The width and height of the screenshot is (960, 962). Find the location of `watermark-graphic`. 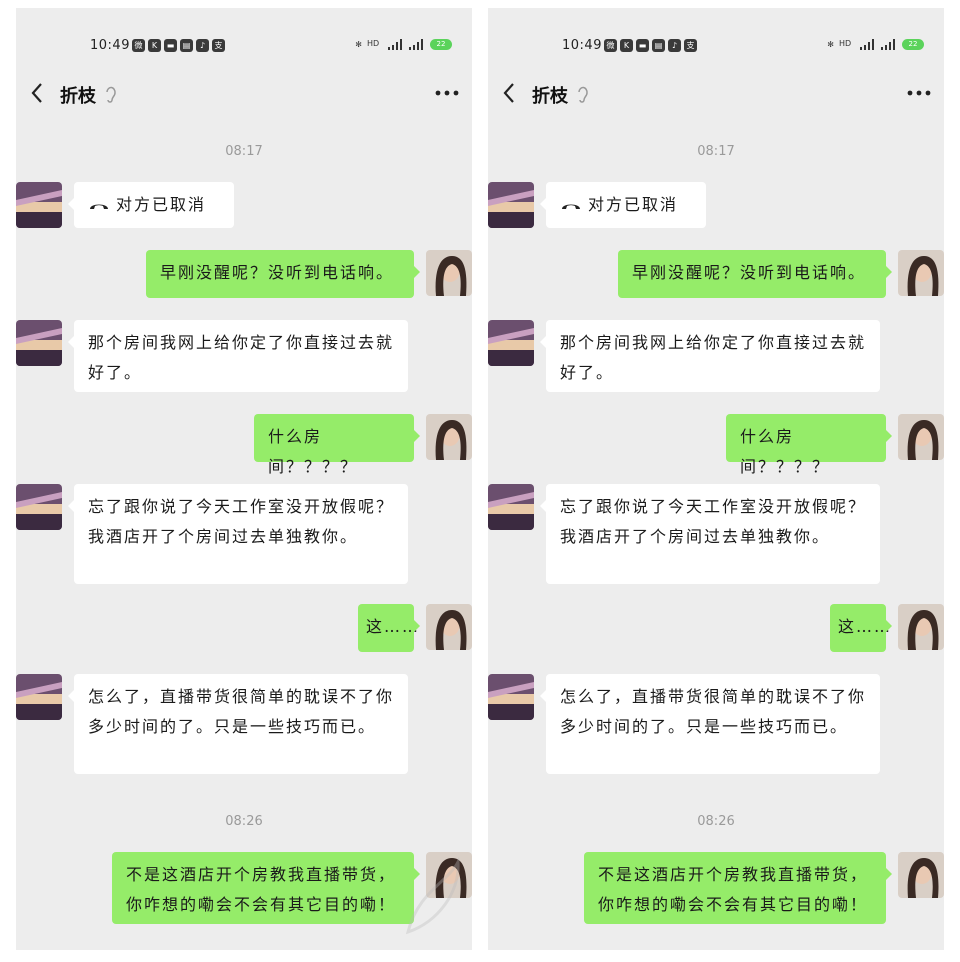

watermark-graphic is located at coordinates (432, 895).